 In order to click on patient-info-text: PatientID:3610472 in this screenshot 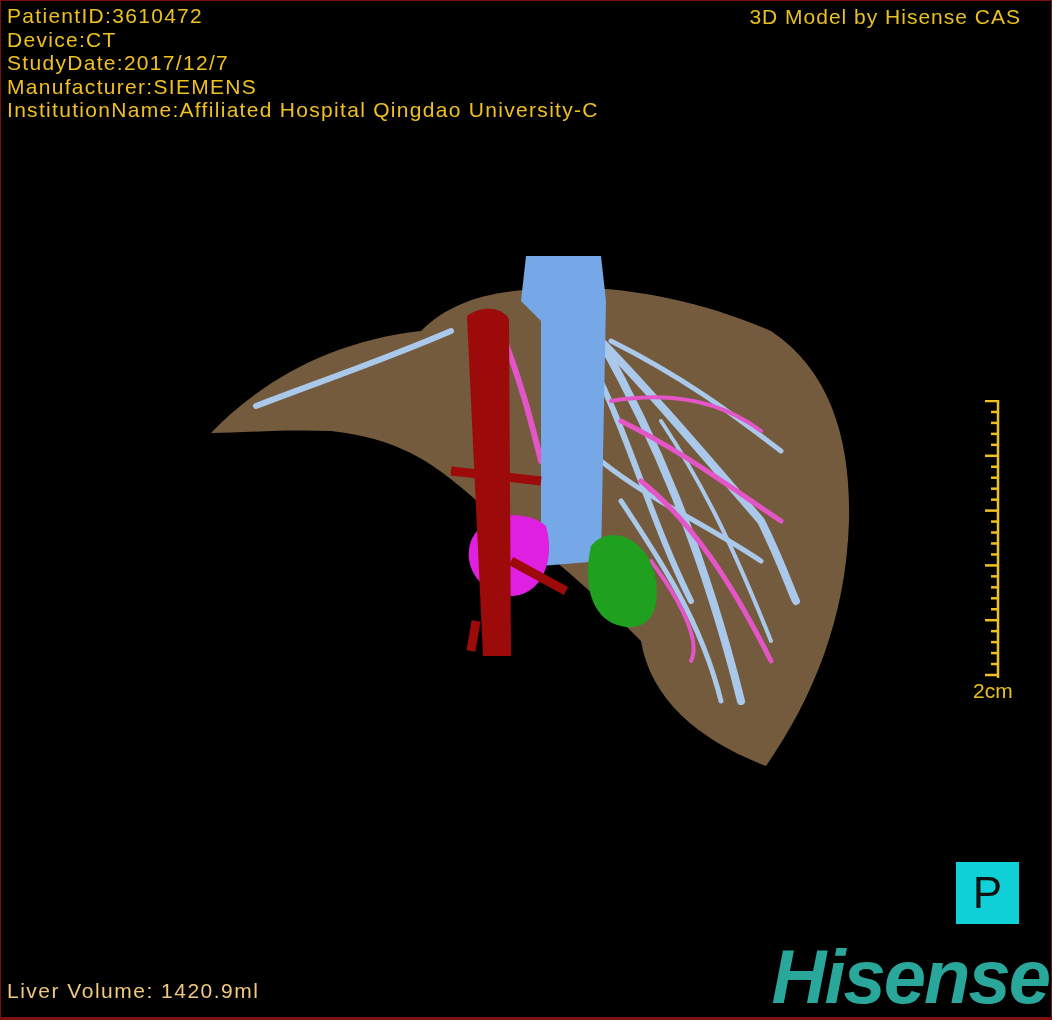, I will do `click(106, 16)`.